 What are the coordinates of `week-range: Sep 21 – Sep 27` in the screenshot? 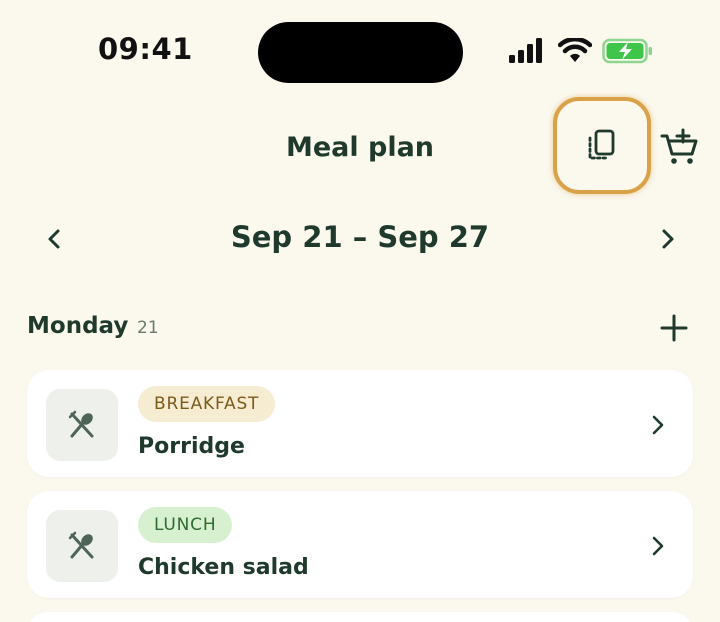 It's located at (360, 237).